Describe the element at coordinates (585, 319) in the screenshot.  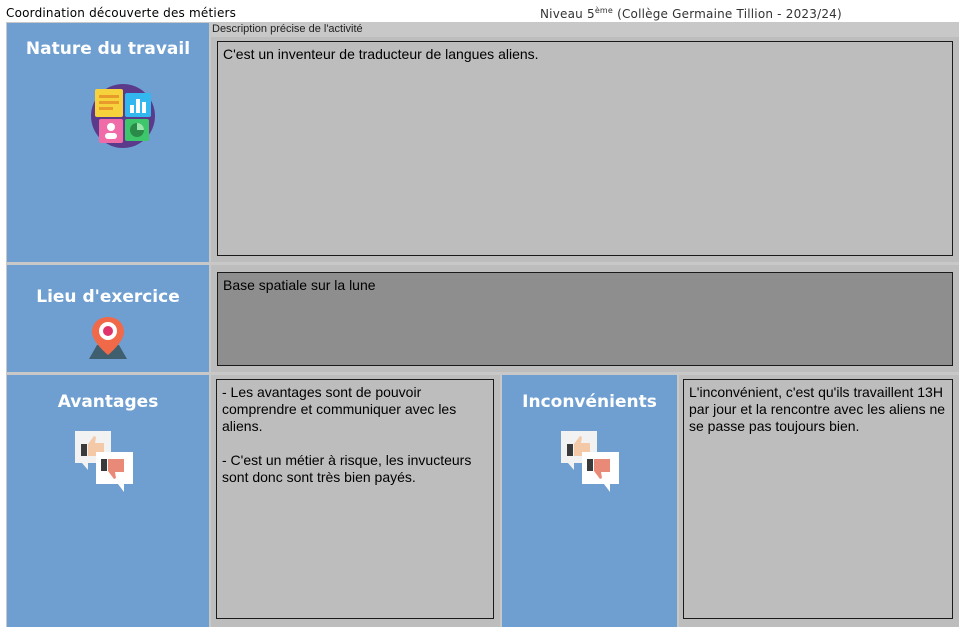
I see `lieu-textbox: Base spatiale sur la lune` at that location.